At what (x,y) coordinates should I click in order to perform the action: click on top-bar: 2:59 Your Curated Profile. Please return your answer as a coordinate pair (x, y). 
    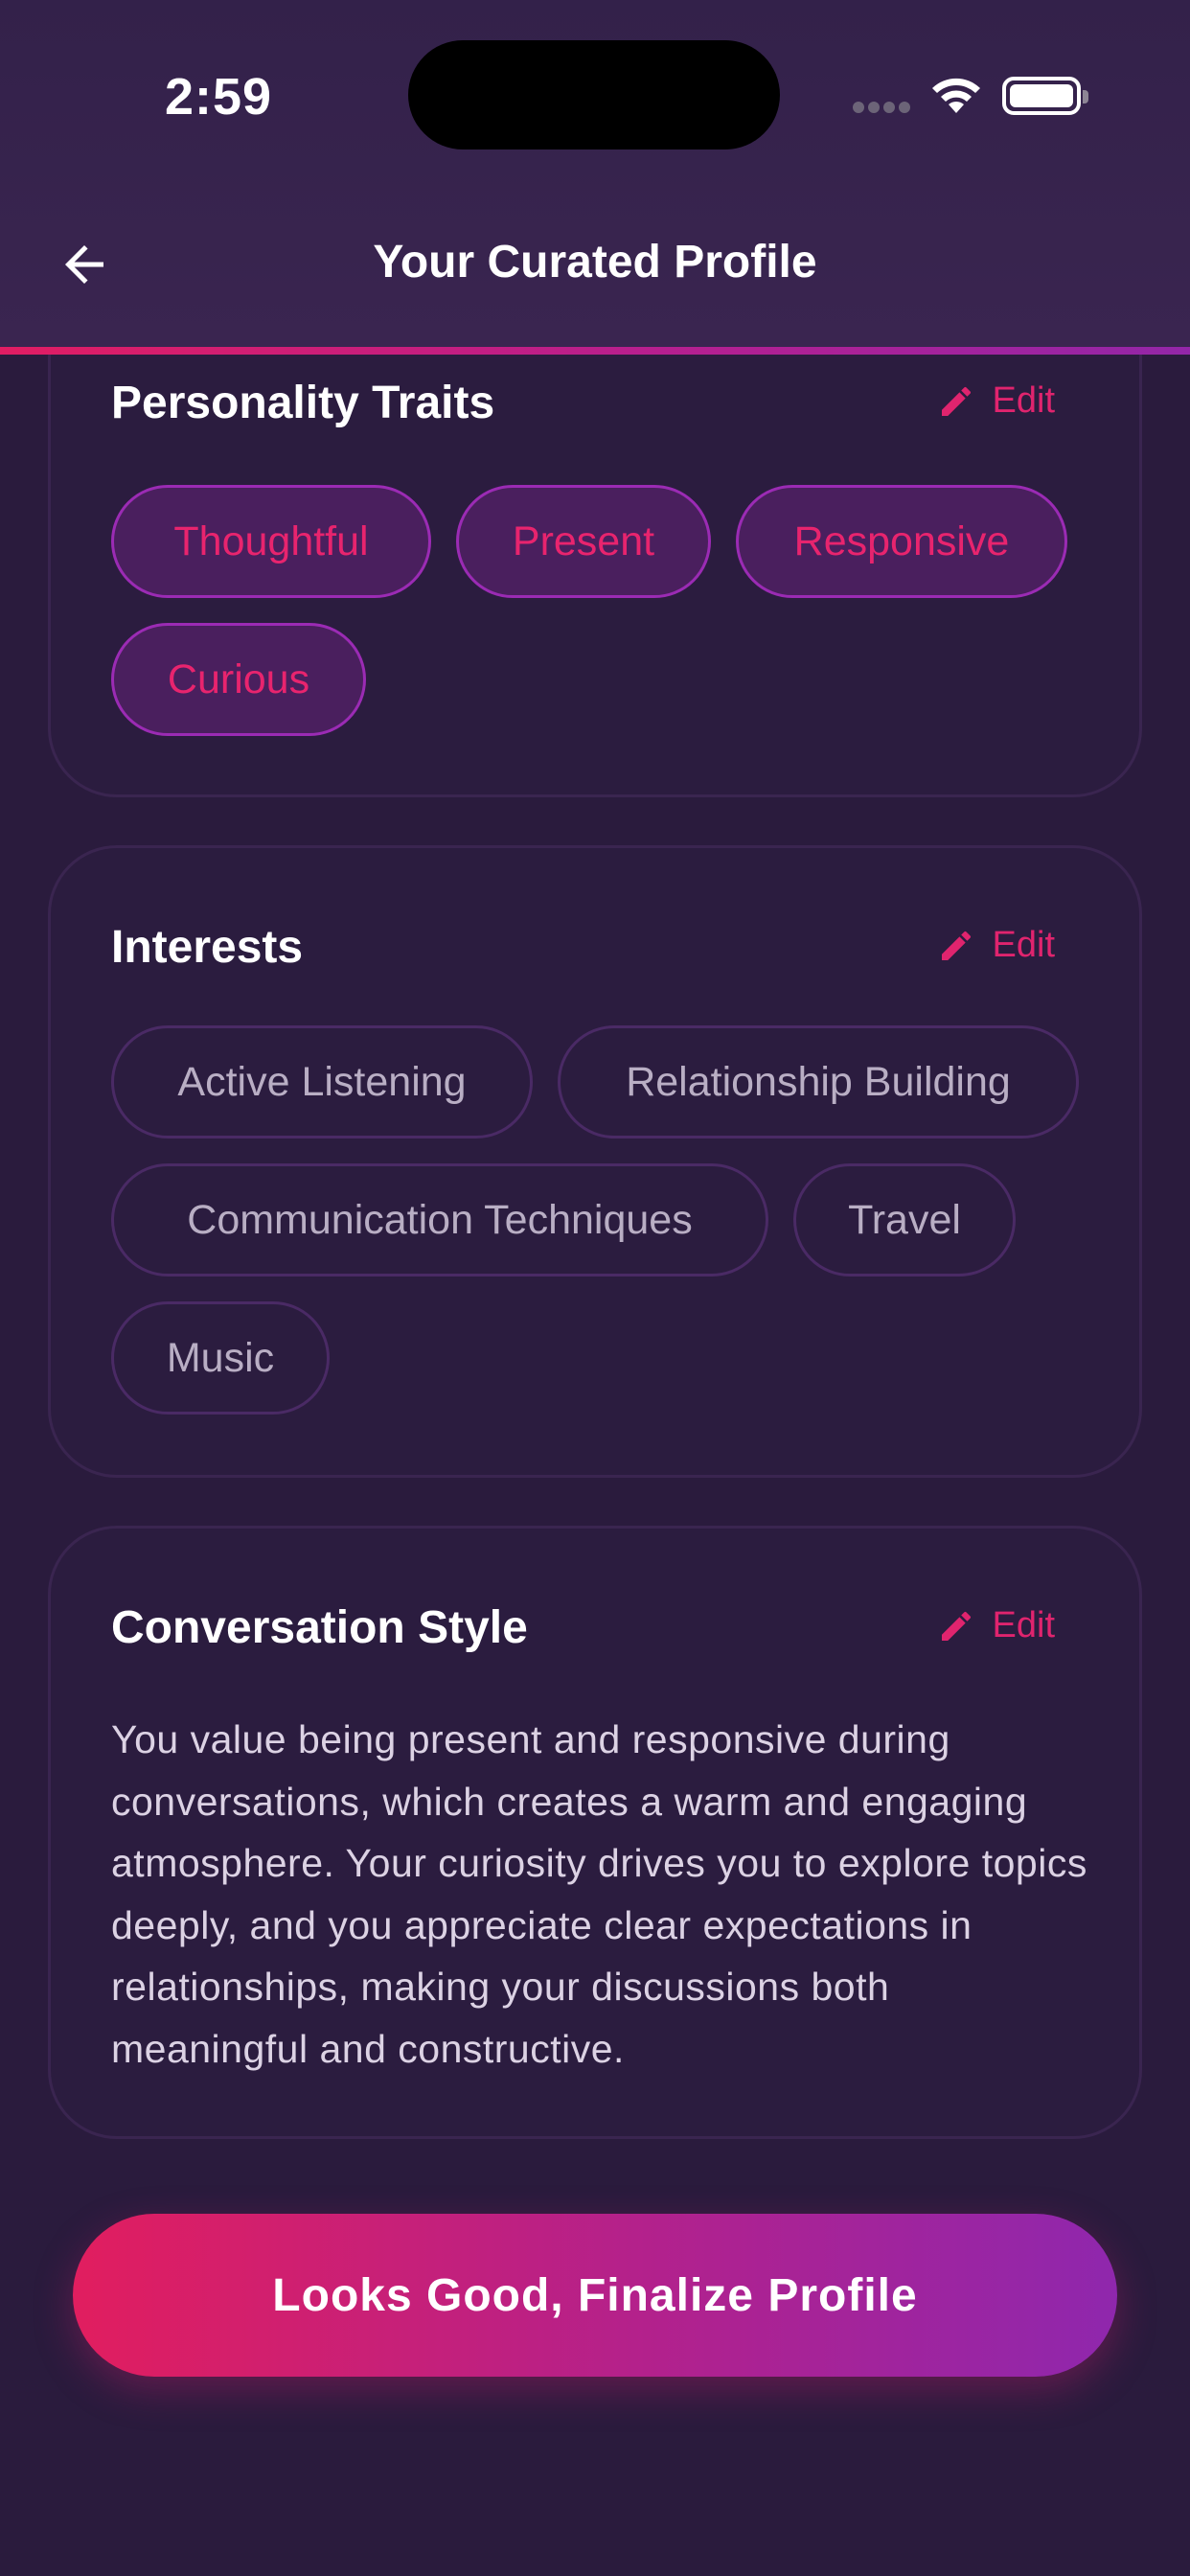
    Looking at the image, I should click on (595, 173).